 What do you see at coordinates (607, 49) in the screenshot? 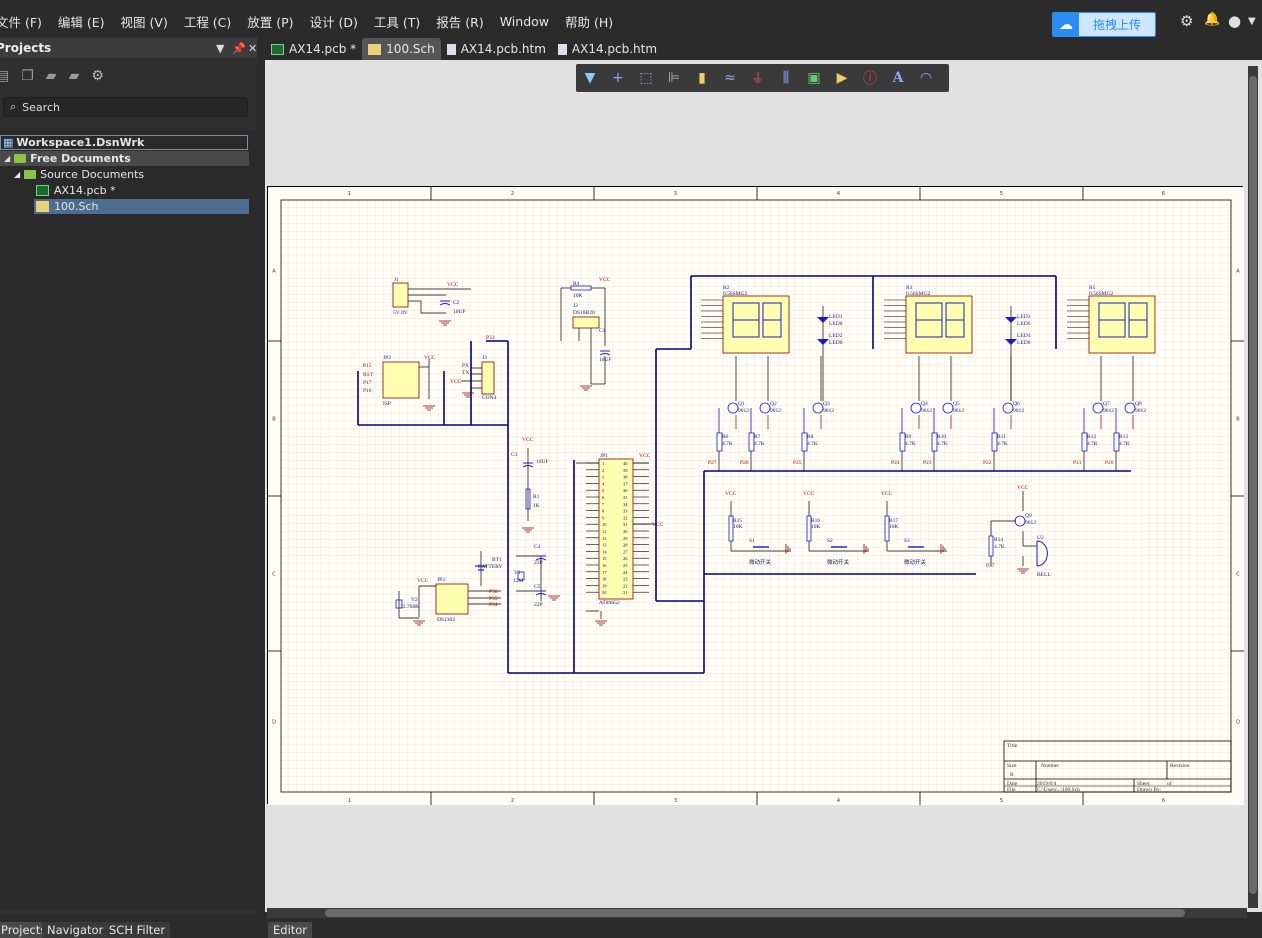
I see `tab-ax14-pcb-htm-2: AX14.pcb.htm` at bounding box center [607, 49].